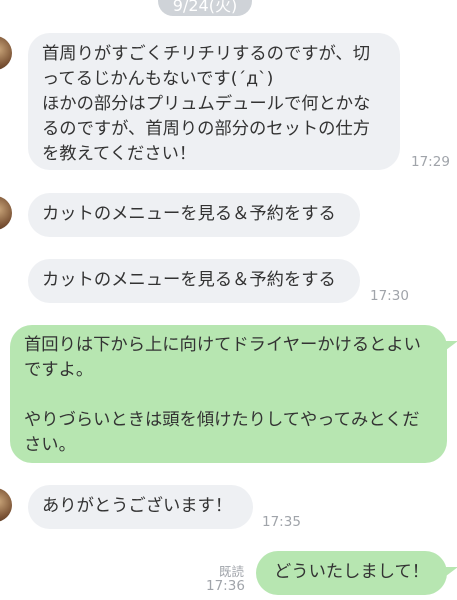 The width and height of the screenshot is (457, 600). What do you see at coordinates (140, 507) in the screenshot?
I see `incoming-message-bubble: ありがとうございます！` at bounding box center [140, 507].